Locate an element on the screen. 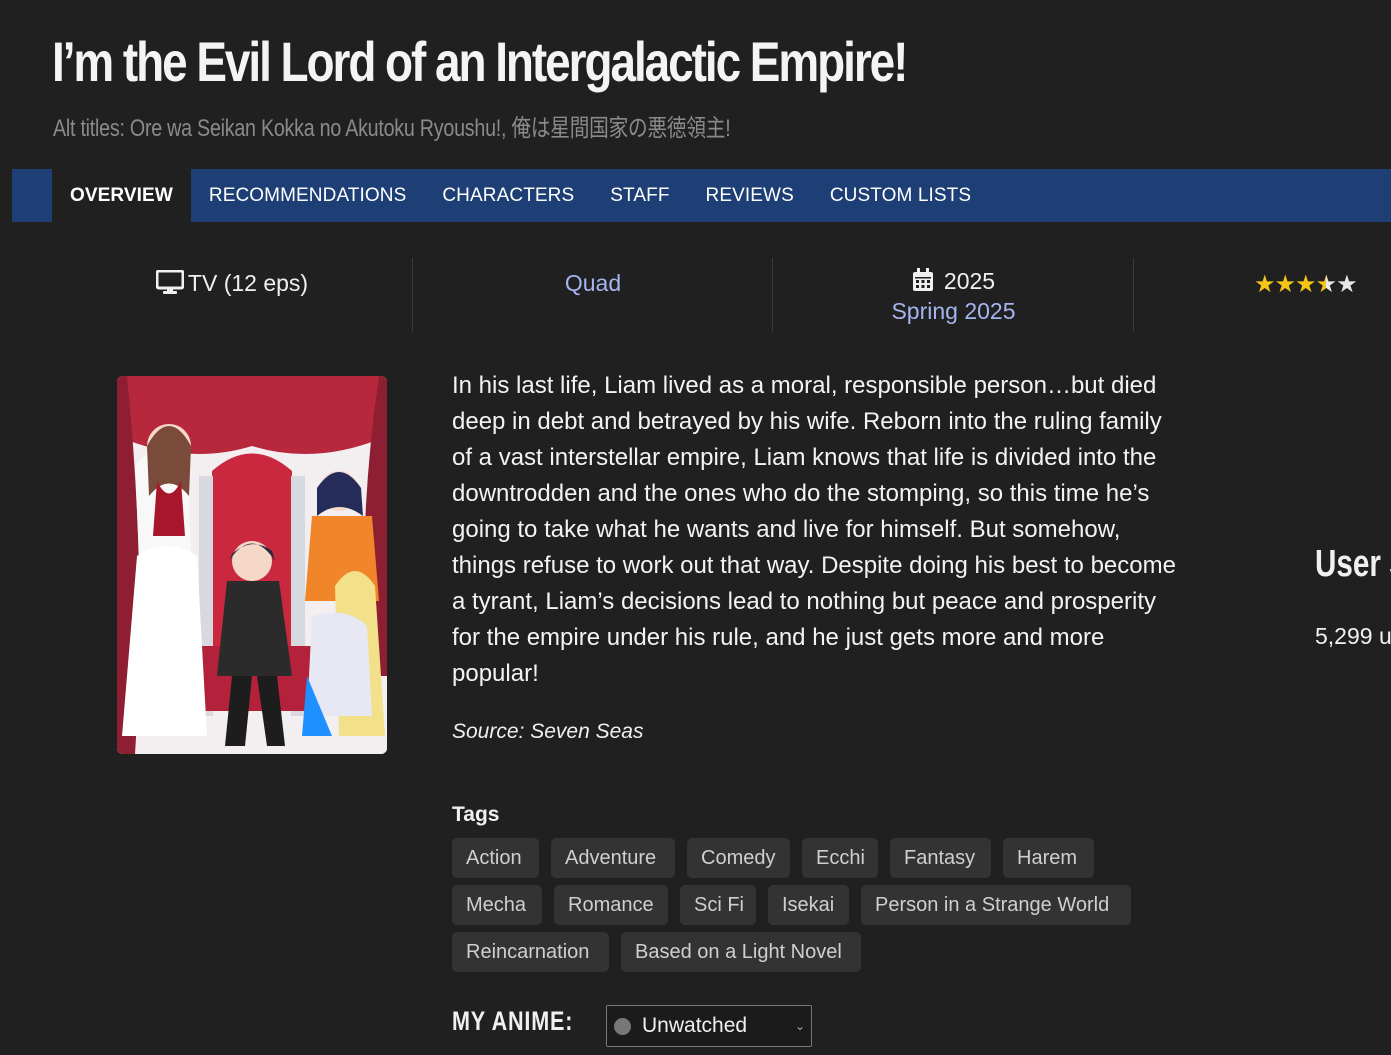 The height and width of the screenshot is (1055, 1391). cover-art is located at coordinates (252, 565).